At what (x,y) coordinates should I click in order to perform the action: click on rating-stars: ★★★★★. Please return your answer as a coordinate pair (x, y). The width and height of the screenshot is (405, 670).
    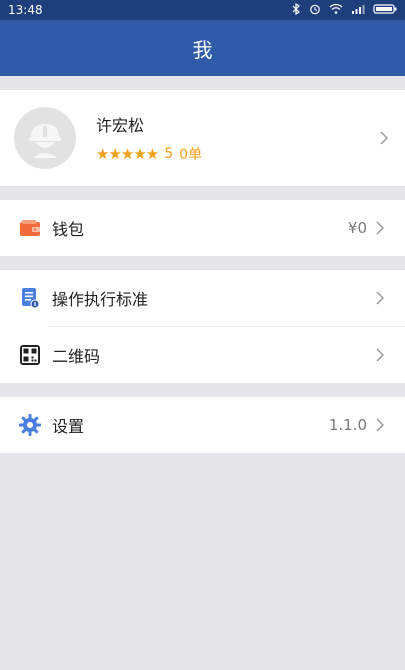
    Looking at the image, I should click on (127, 154).